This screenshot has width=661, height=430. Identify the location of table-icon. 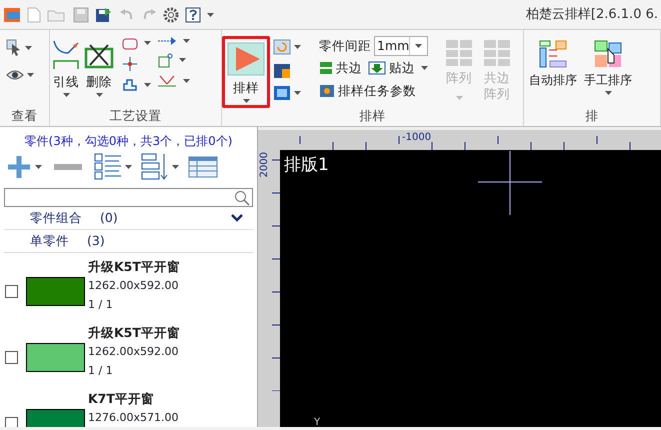
(203, 167).